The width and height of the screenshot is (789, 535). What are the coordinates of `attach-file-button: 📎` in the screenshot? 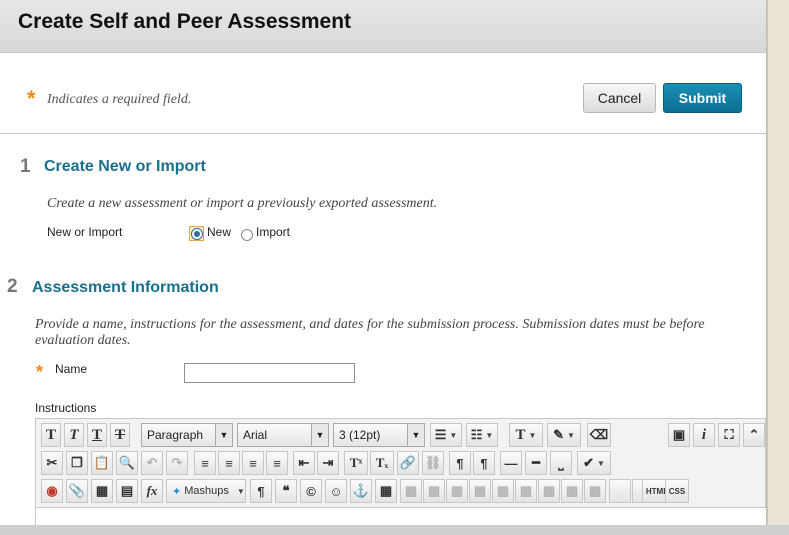 It's located at (77, 491).